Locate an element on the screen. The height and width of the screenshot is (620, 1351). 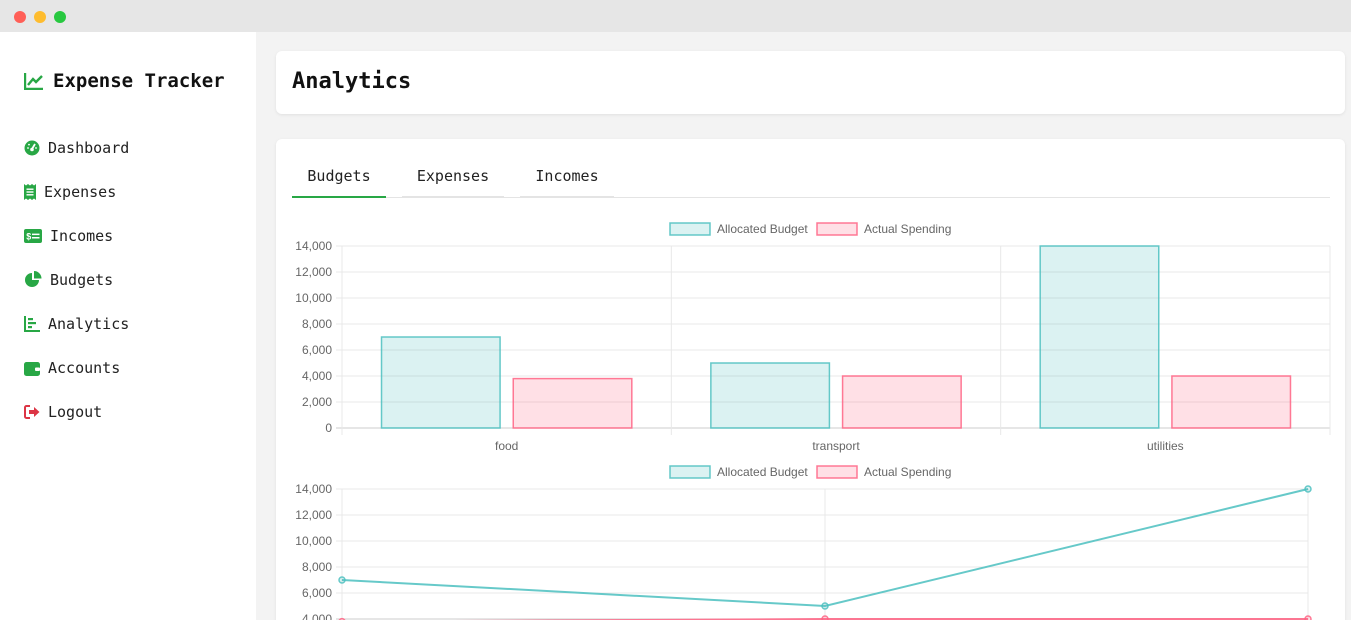
sidebar-item-expenses: Expenses is located at coordinates (70, 192).